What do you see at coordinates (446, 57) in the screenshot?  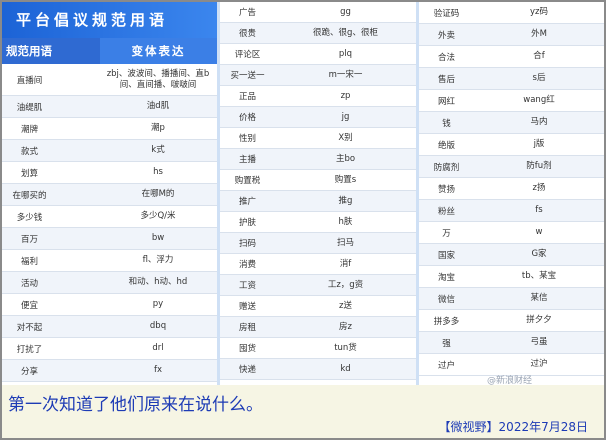 I see `standard-term: 合法` at bounding box center [446, 57].